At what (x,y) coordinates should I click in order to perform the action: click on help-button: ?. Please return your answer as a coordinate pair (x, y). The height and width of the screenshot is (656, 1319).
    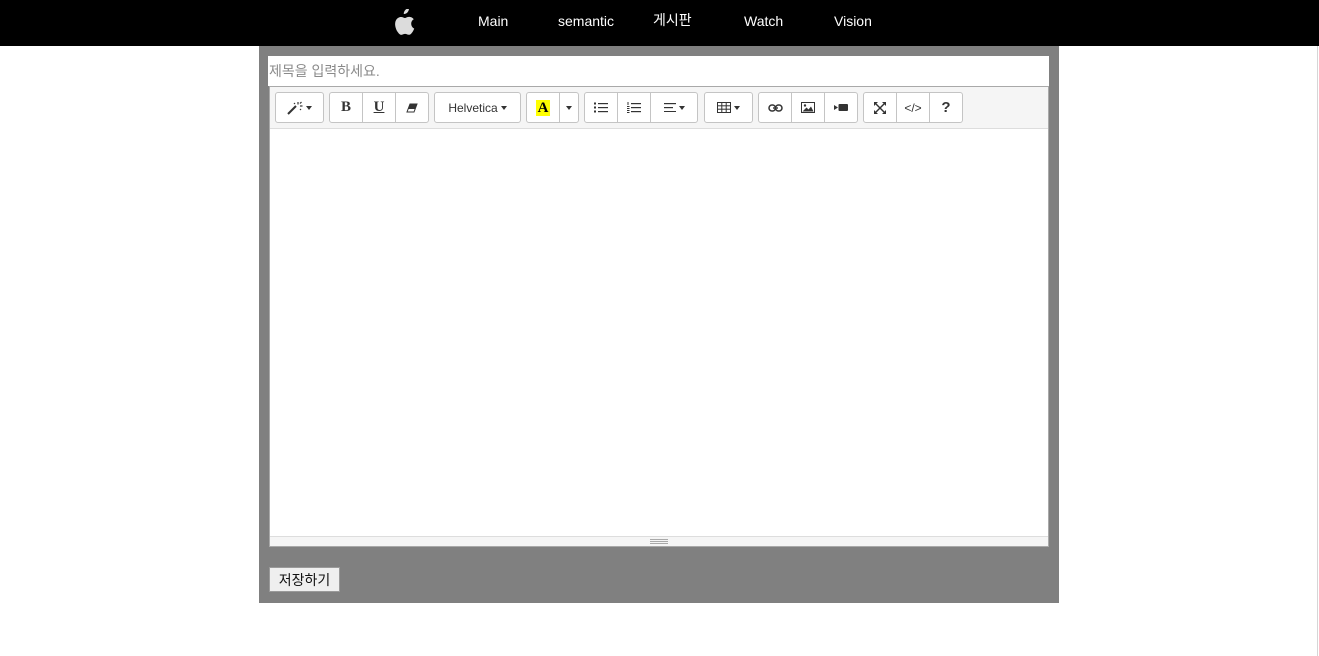
    Looking at the image, I should click on (946, 107).